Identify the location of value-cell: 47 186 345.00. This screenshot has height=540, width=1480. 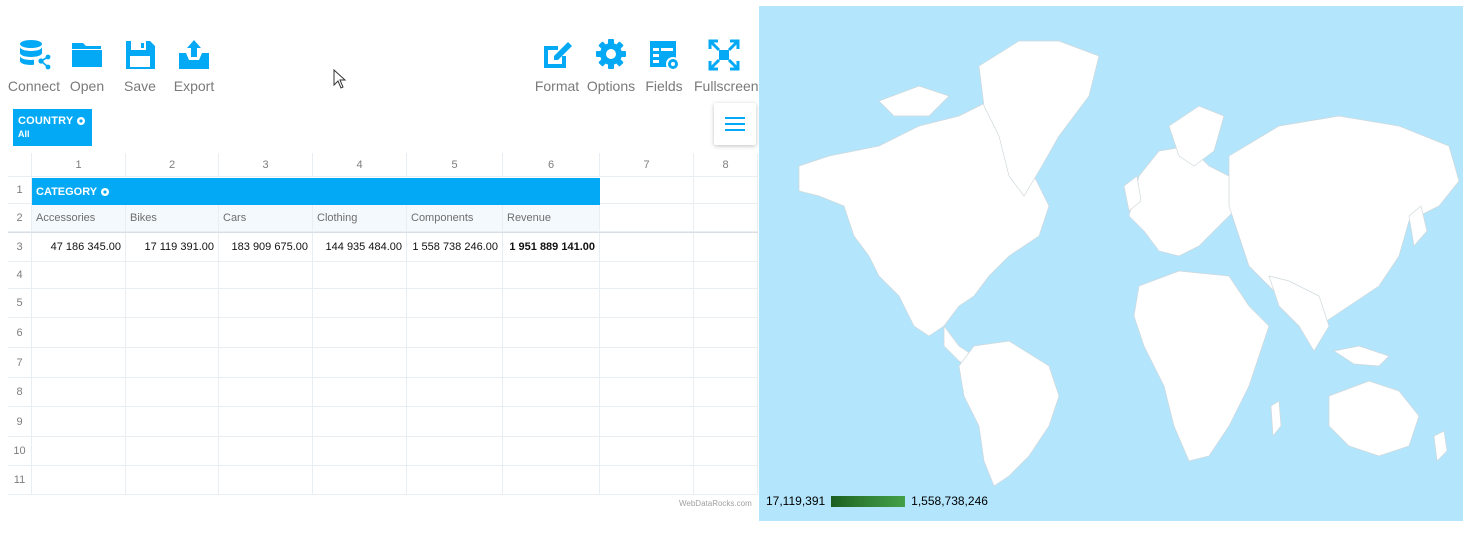
(79, 247).